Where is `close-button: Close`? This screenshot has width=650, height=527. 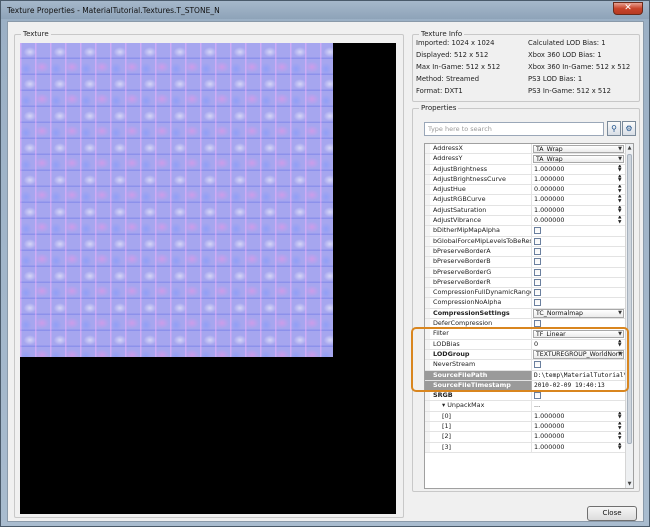 close-button: Close is located at coordinates (612, 513).